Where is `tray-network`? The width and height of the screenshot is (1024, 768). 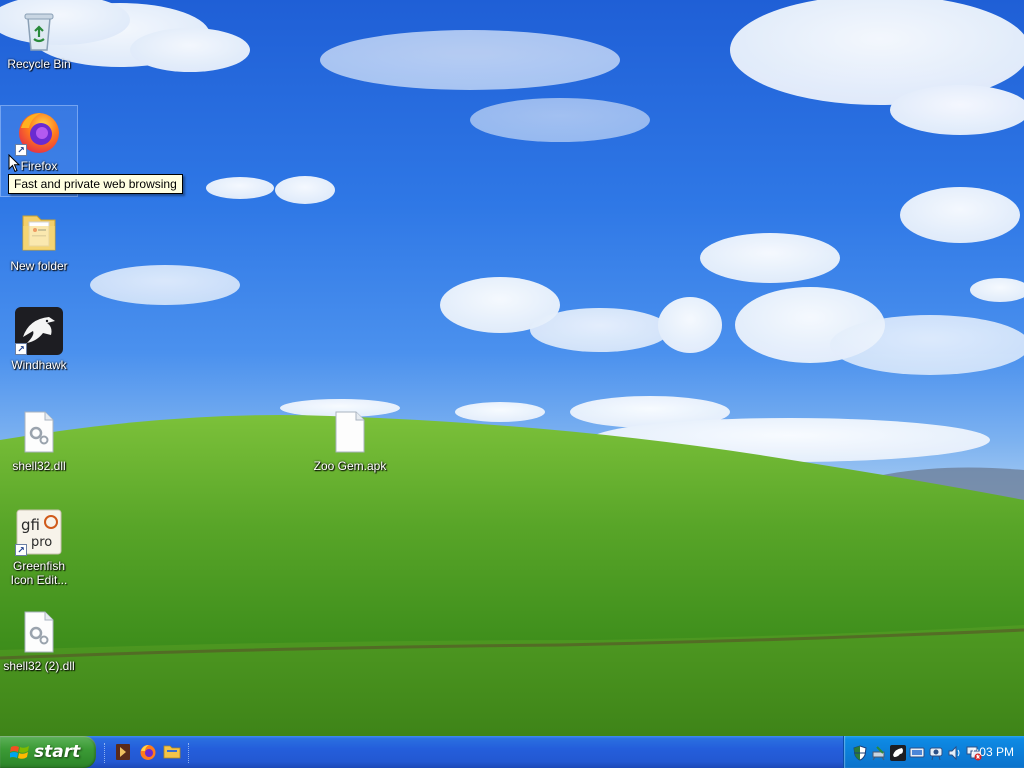 tray-network is located at coordinates (917, 753).